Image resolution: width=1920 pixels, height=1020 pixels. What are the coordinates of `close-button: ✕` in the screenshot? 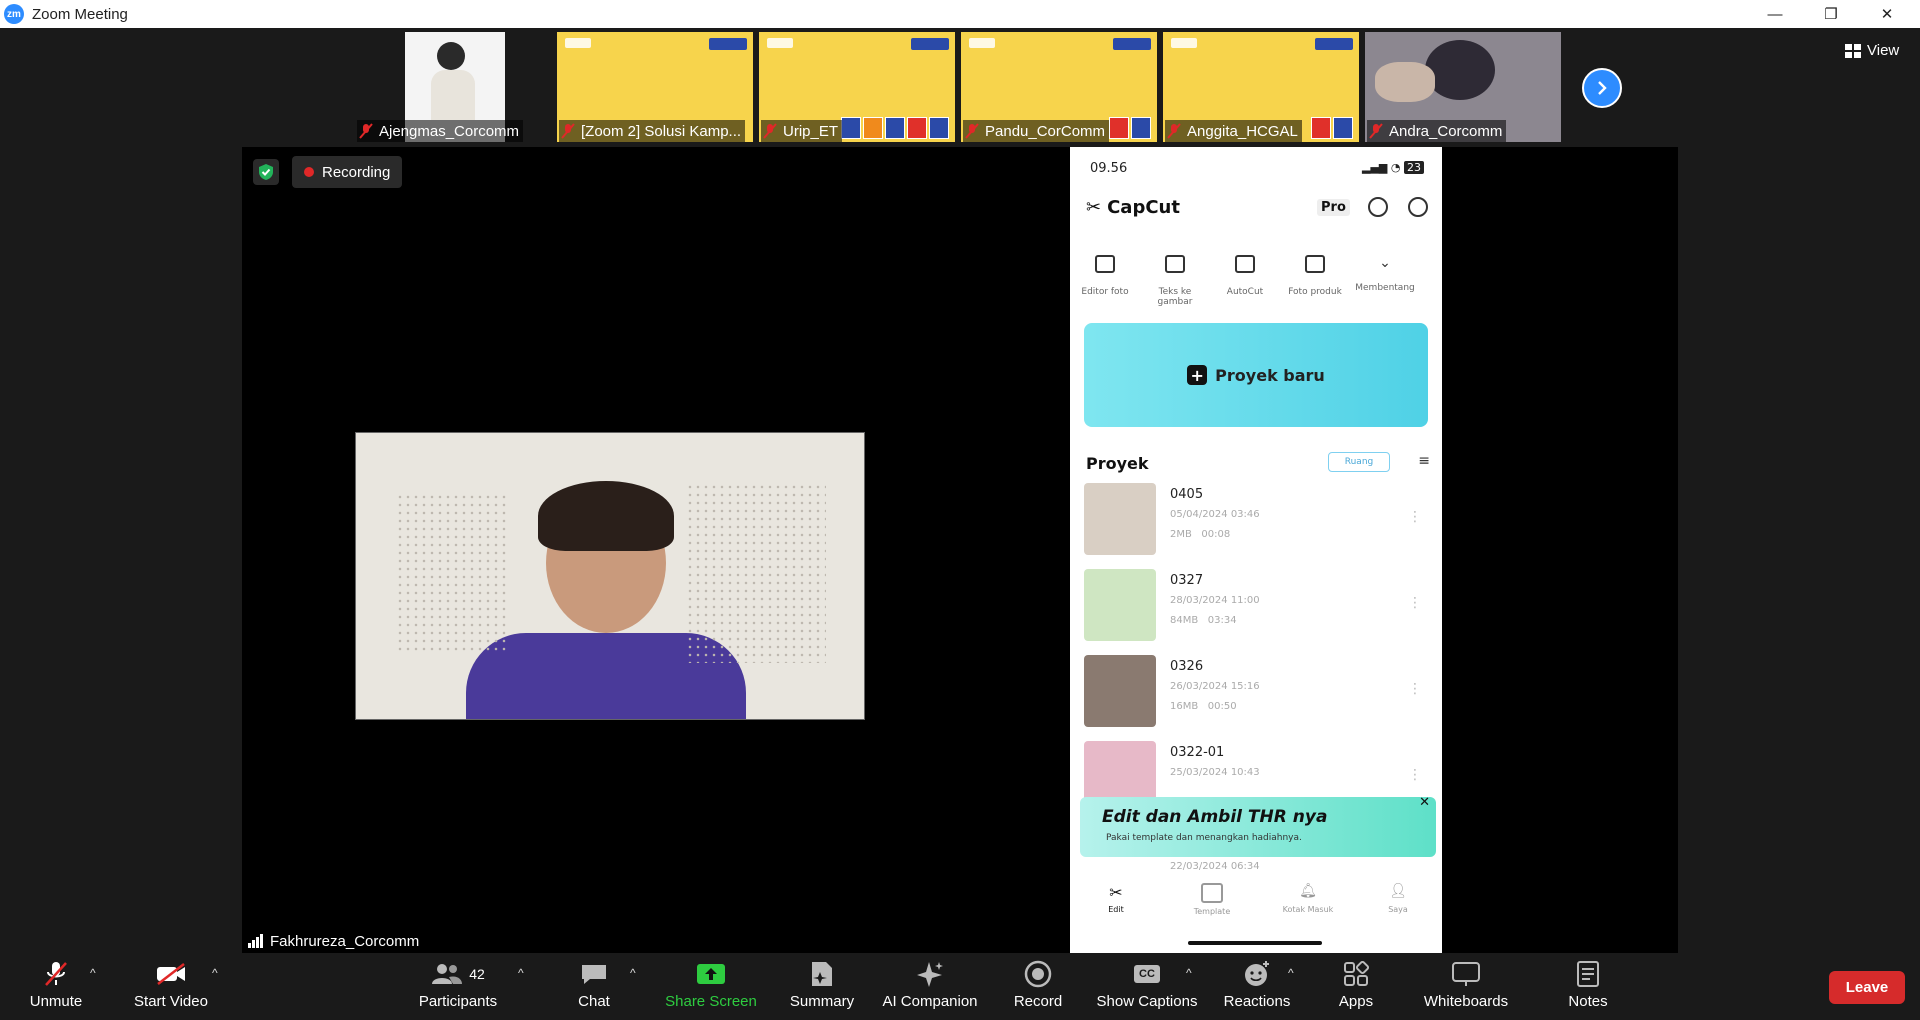 It's located at (1887, 14).